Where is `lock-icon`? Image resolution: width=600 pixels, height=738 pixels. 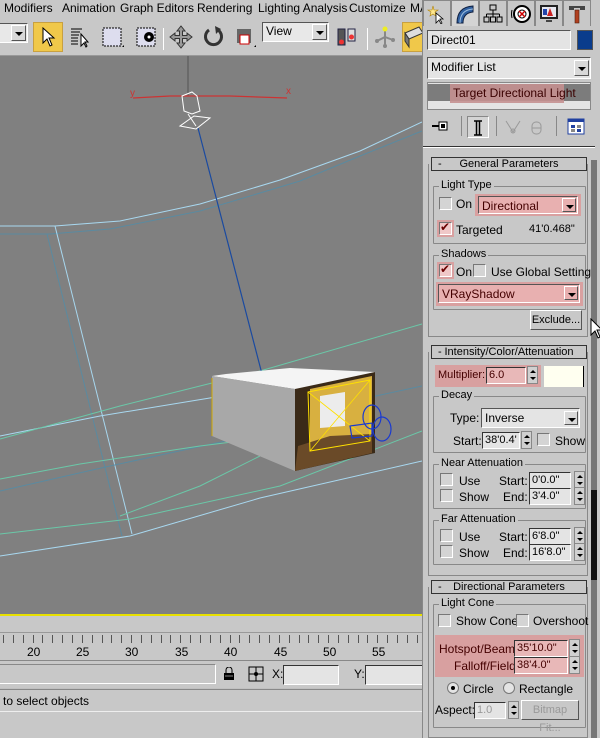
lock-icon is located at coordinates (229, 674).